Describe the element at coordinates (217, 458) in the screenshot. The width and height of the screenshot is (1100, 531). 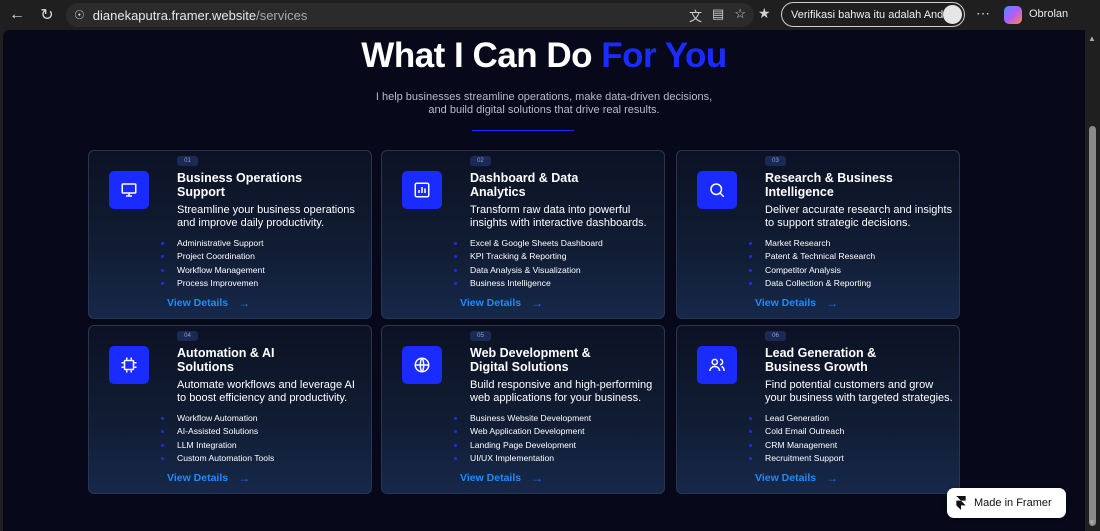
I see `list-item: Custom Automation Tools` at that location.